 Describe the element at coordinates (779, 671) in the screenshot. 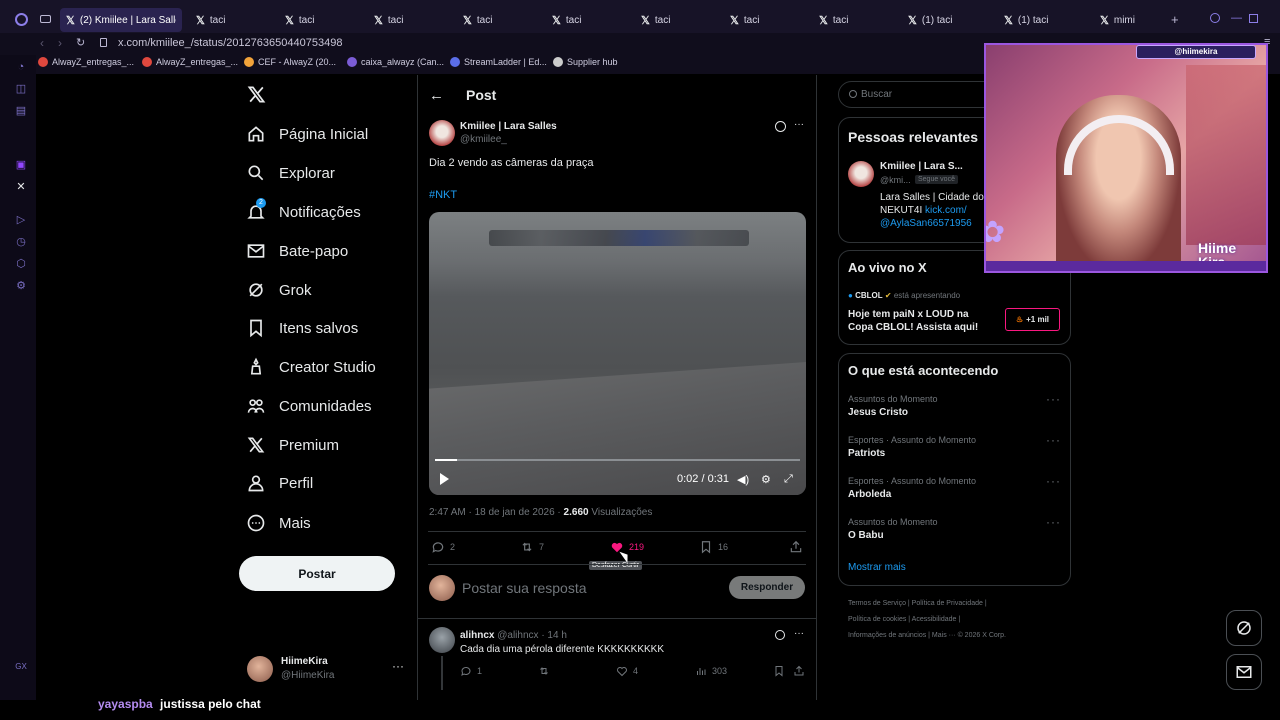

I see `reply-bookmark-action` at that location.